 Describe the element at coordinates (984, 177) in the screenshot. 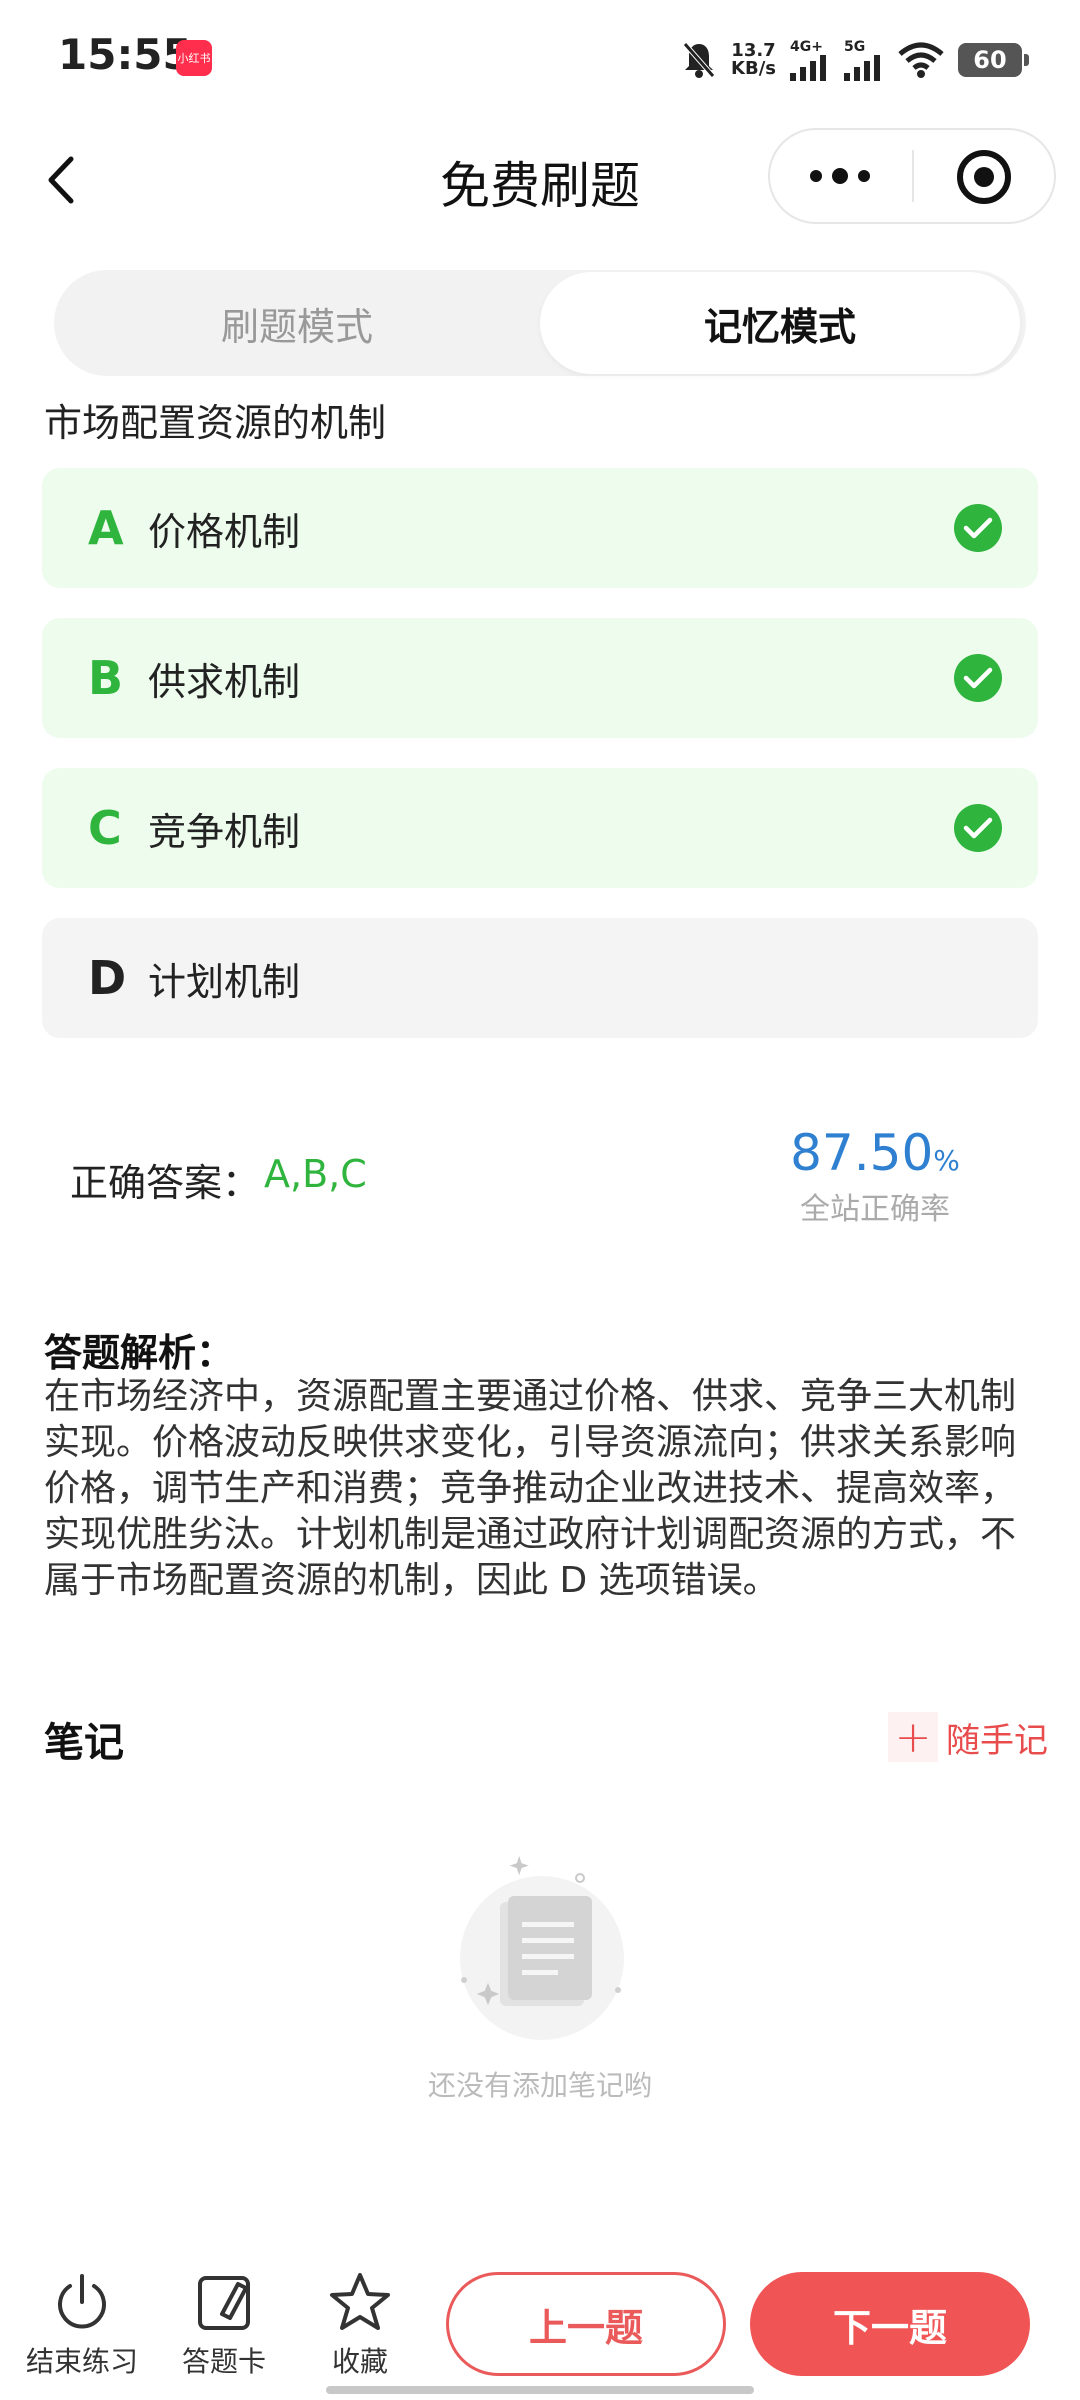

I see `close-target-icon` at that location.